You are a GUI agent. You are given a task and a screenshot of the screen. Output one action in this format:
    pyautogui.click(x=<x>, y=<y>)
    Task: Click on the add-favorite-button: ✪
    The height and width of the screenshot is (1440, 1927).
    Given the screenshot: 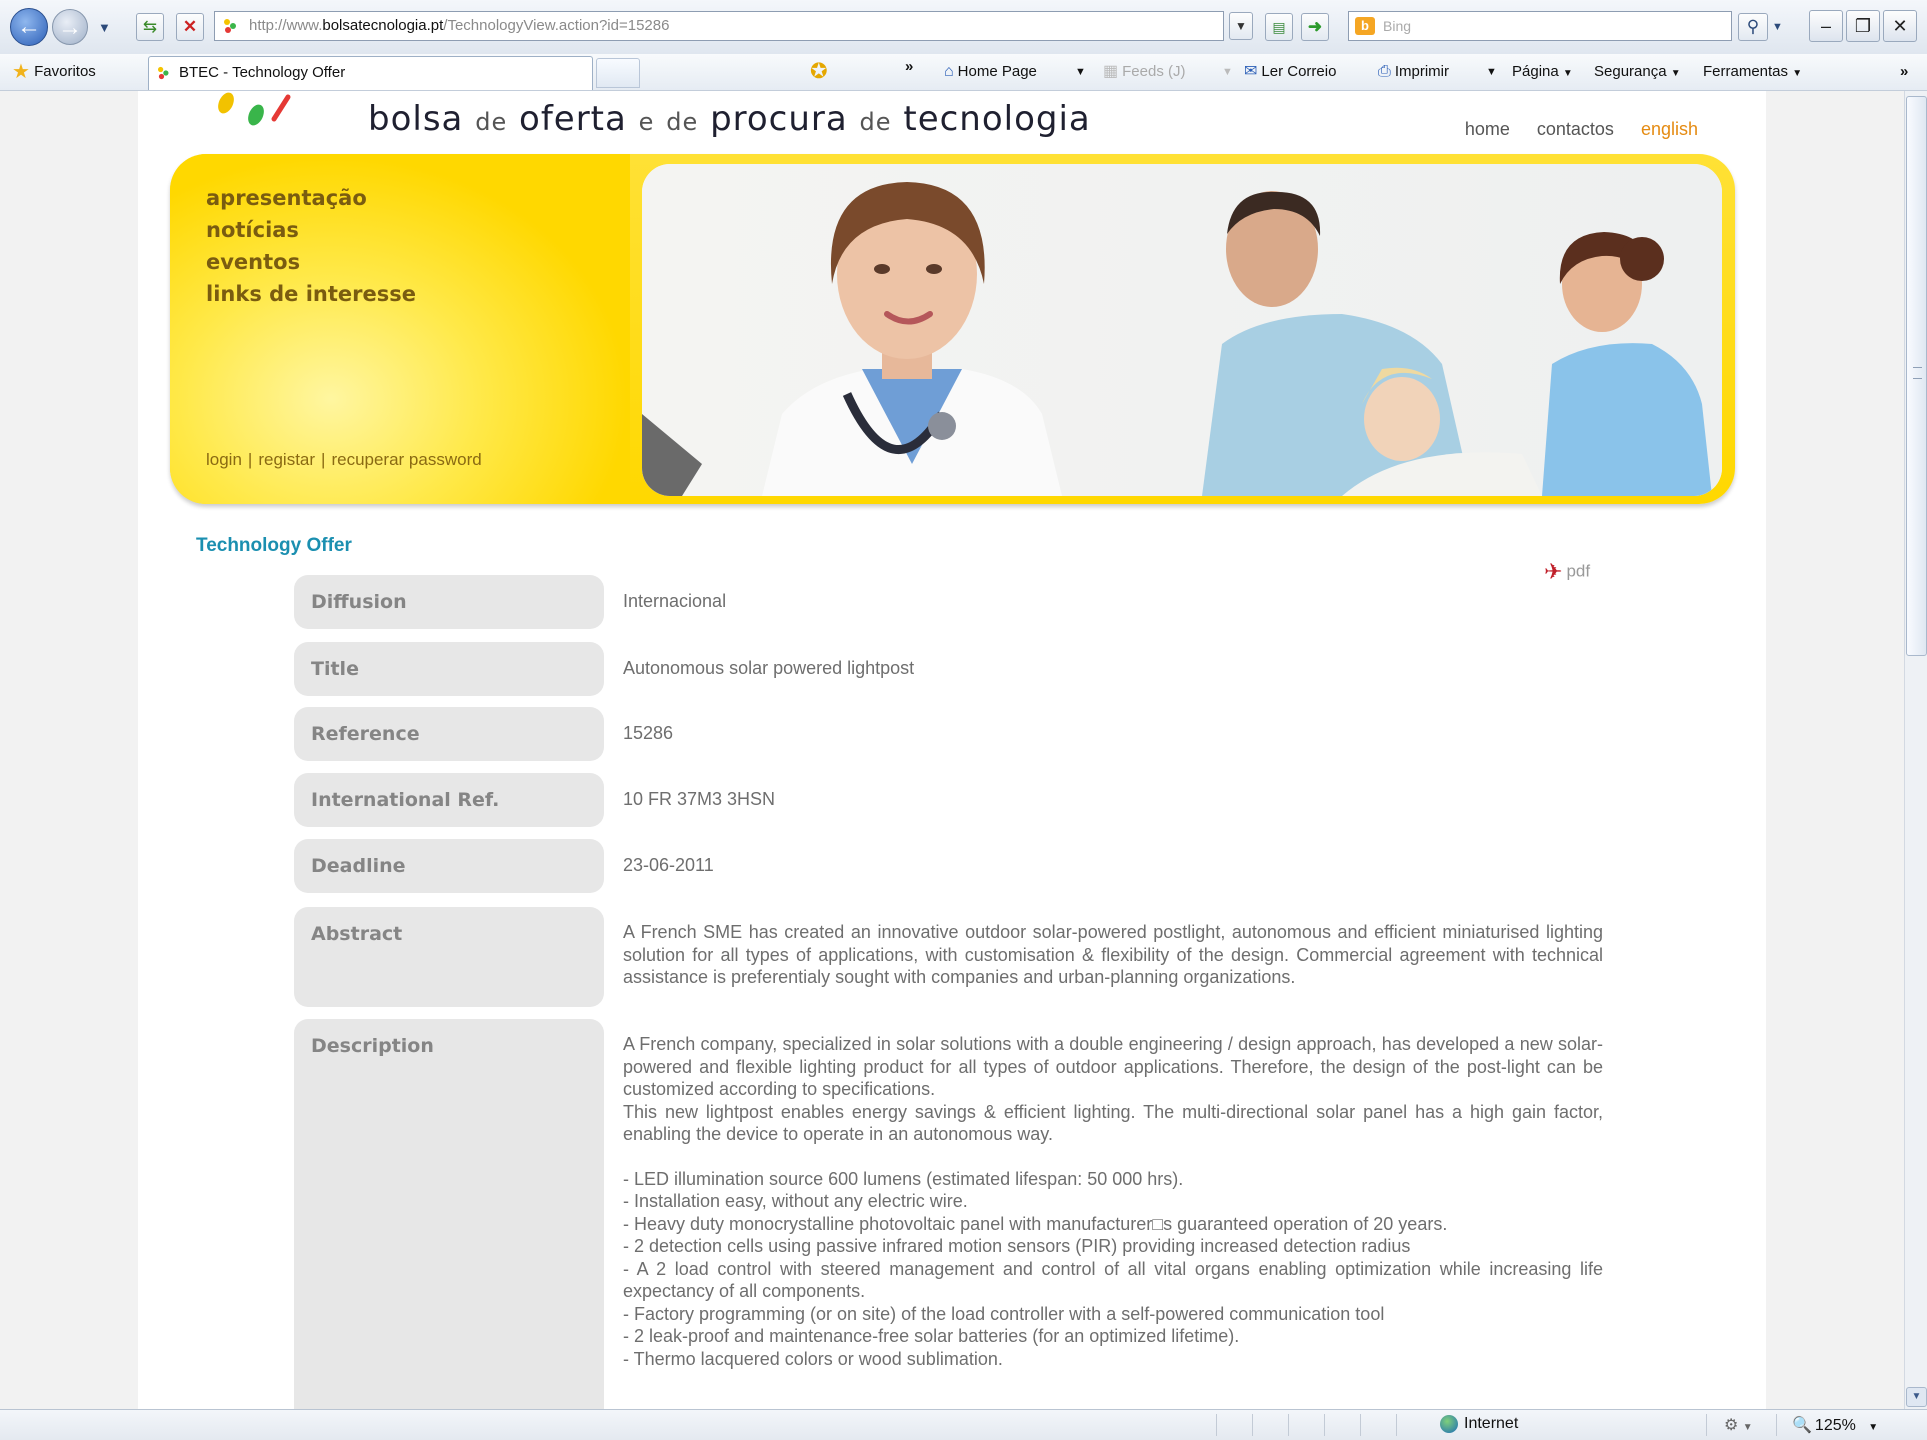 What is the action you would take?
    pyautogui.click(x=819, y=71)
    